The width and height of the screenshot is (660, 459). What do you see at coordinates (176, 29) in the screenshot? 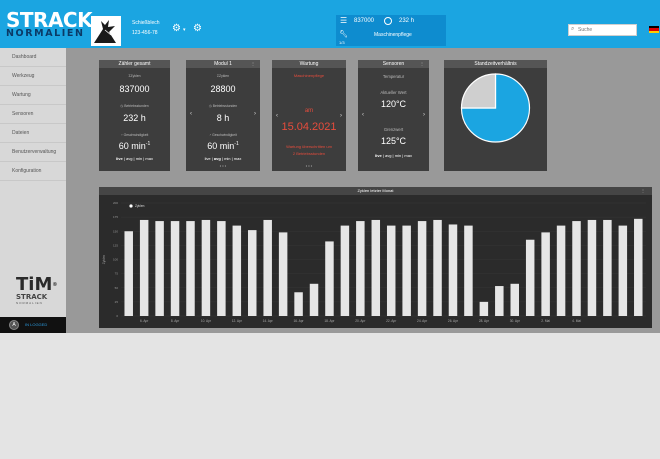
I see `settings-gear-icon: ⚙` at bounding box center [176, 29].